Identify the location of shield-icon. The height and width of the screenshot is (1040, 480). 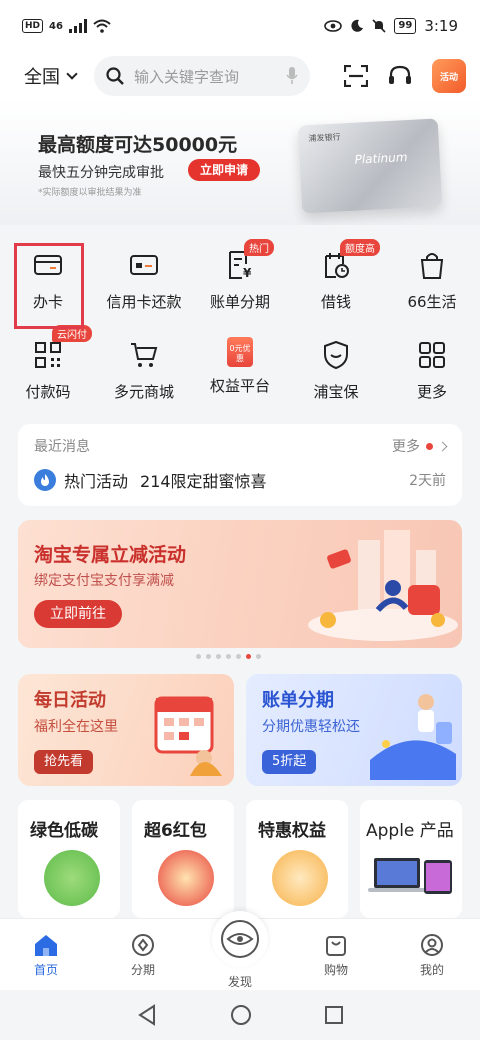
(336, 355).